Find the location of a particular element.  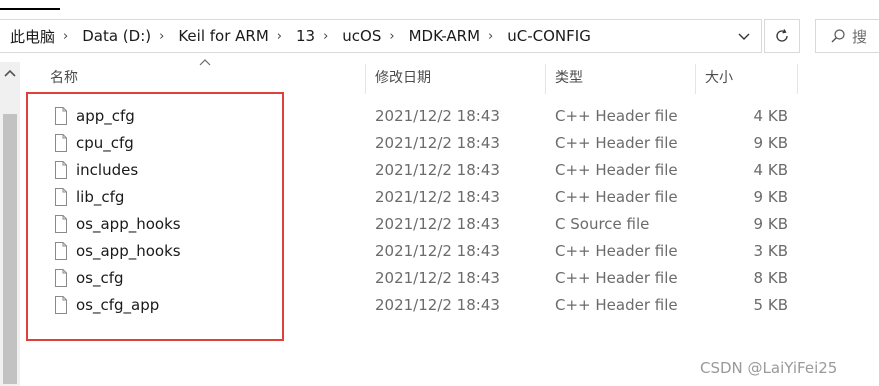

search-icon is located at coordinates (838, 36).